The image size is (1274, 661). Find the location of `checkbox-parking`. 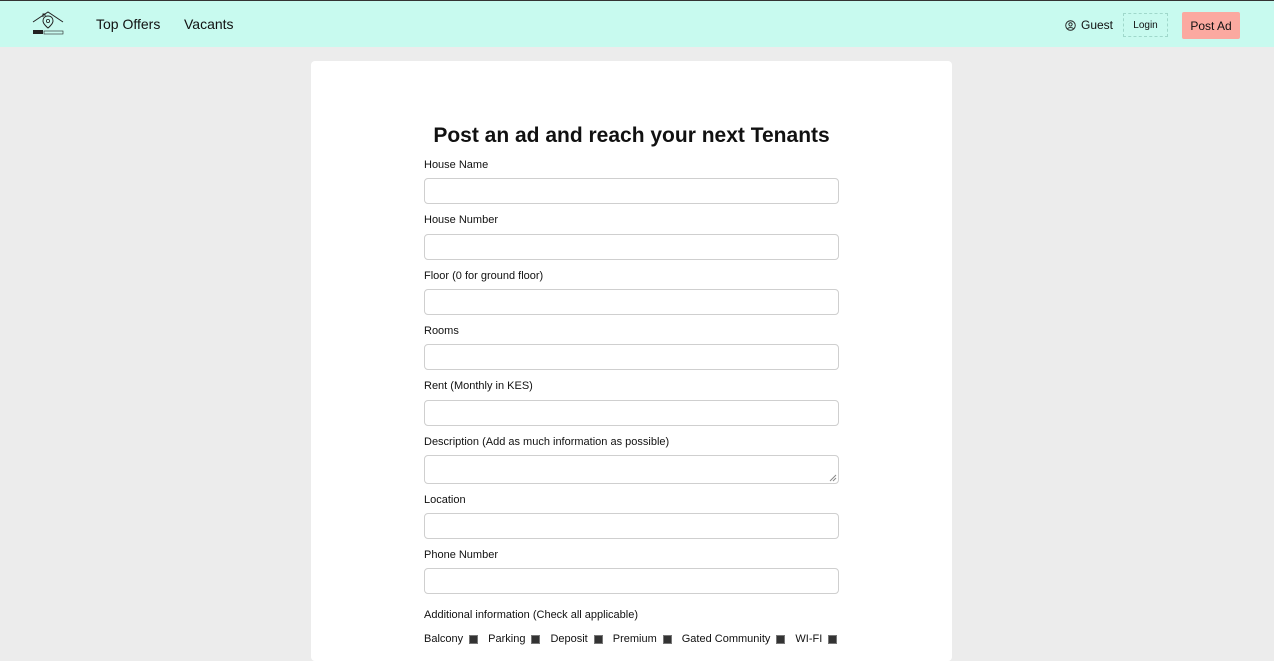

checkbox-parking is located at coordinates (536, 639).